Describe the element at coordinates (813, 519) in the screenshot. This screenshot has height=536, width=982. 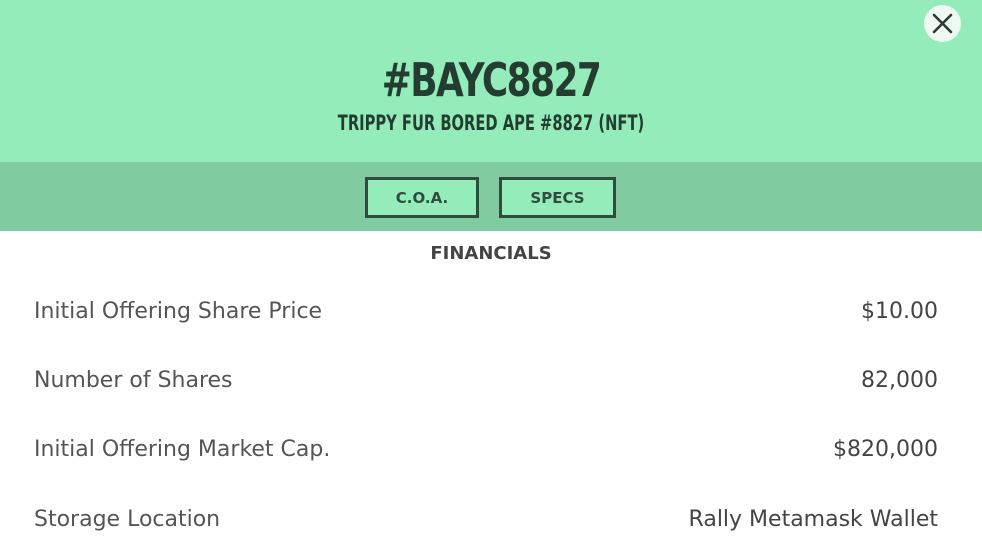
I see `row-value: Rally Metamask Wallet` at that location.